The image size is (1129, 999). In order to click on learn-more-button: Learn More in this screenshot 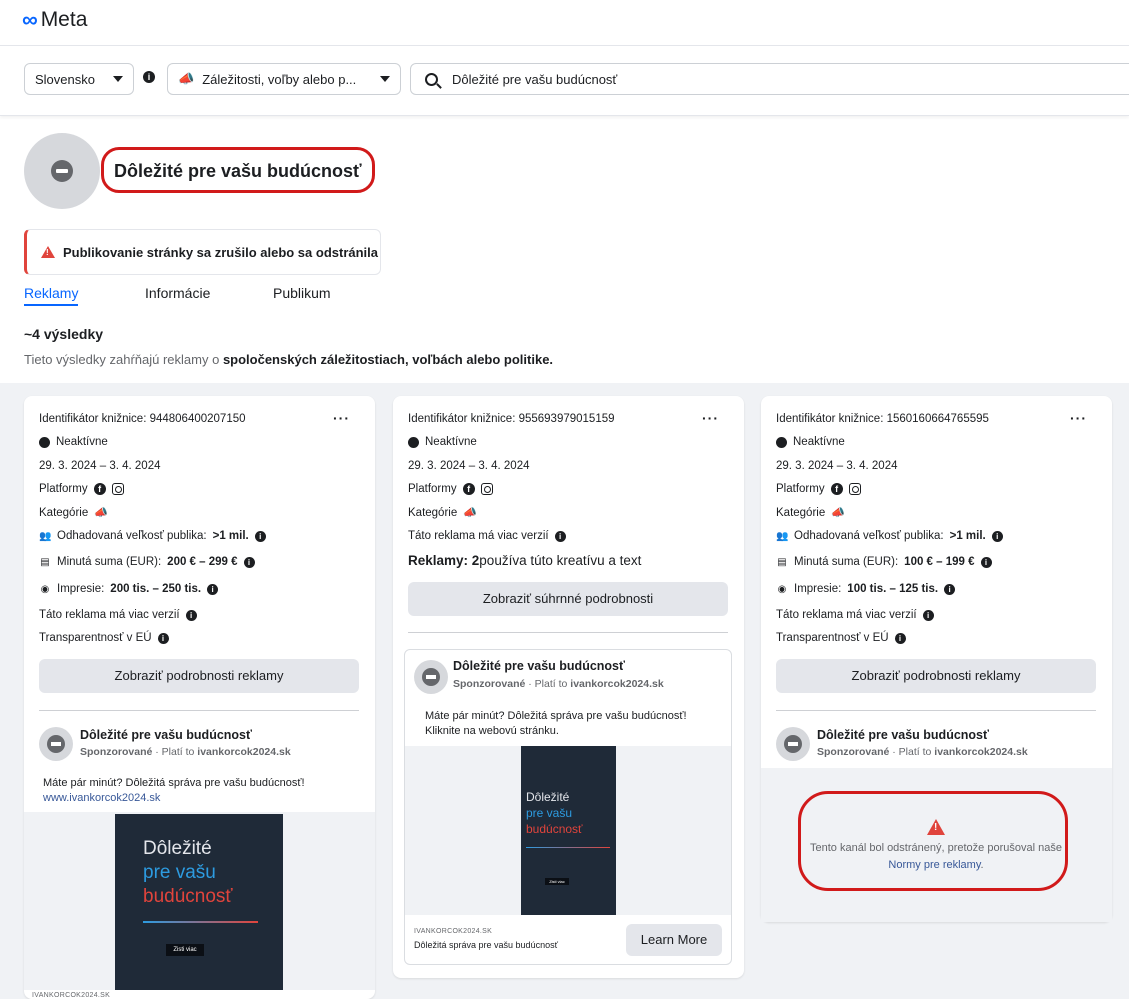, I will do `click(674, 940)`.